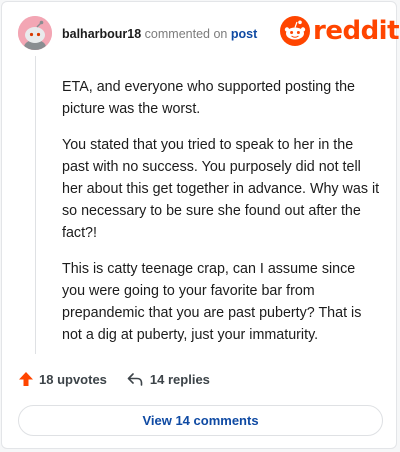 Image resolution: width=400 pixels, height=452 pixels. What do you see at coordinates (295, 31) in the screenshot?
I see `reddit-snoo-icon` at bounding box center [295, 31].